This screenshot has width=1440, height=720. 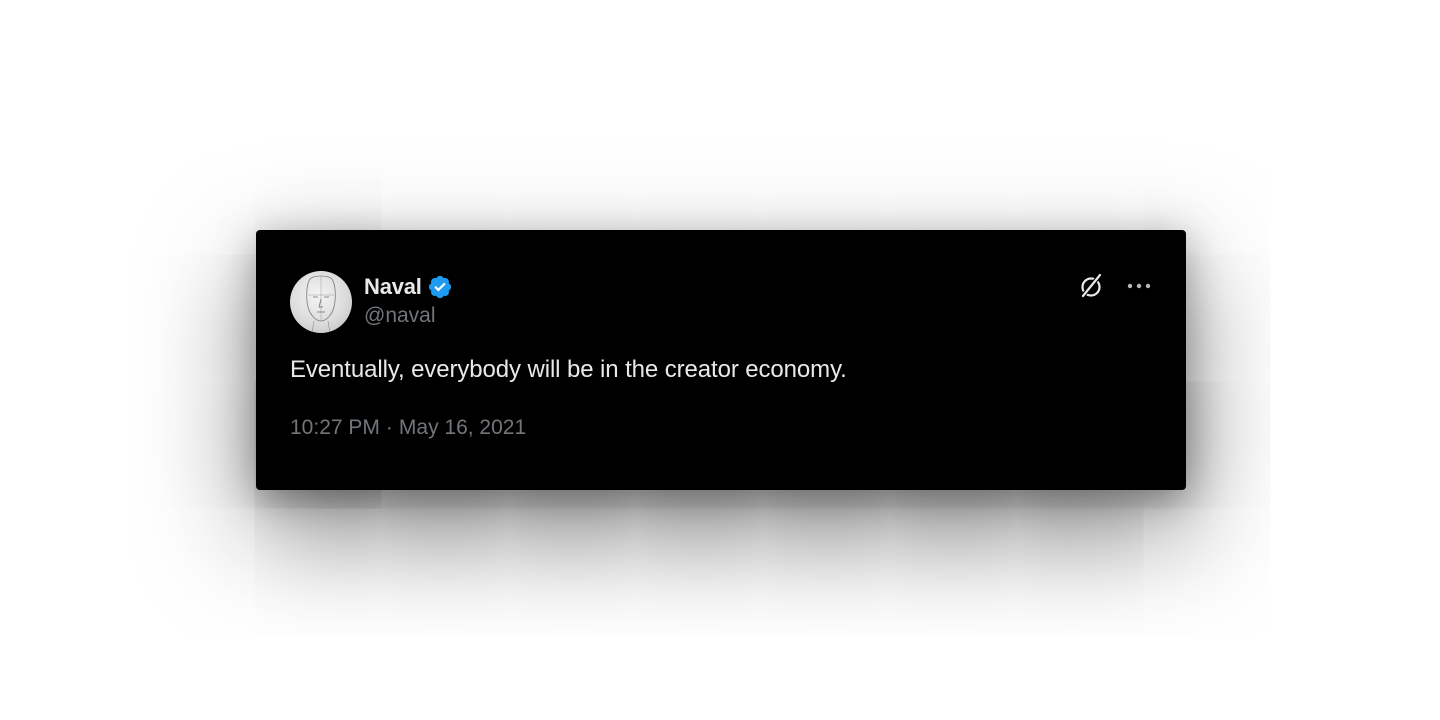 I want to click on avatar-sketch-icon, so click(x=321, y=304).